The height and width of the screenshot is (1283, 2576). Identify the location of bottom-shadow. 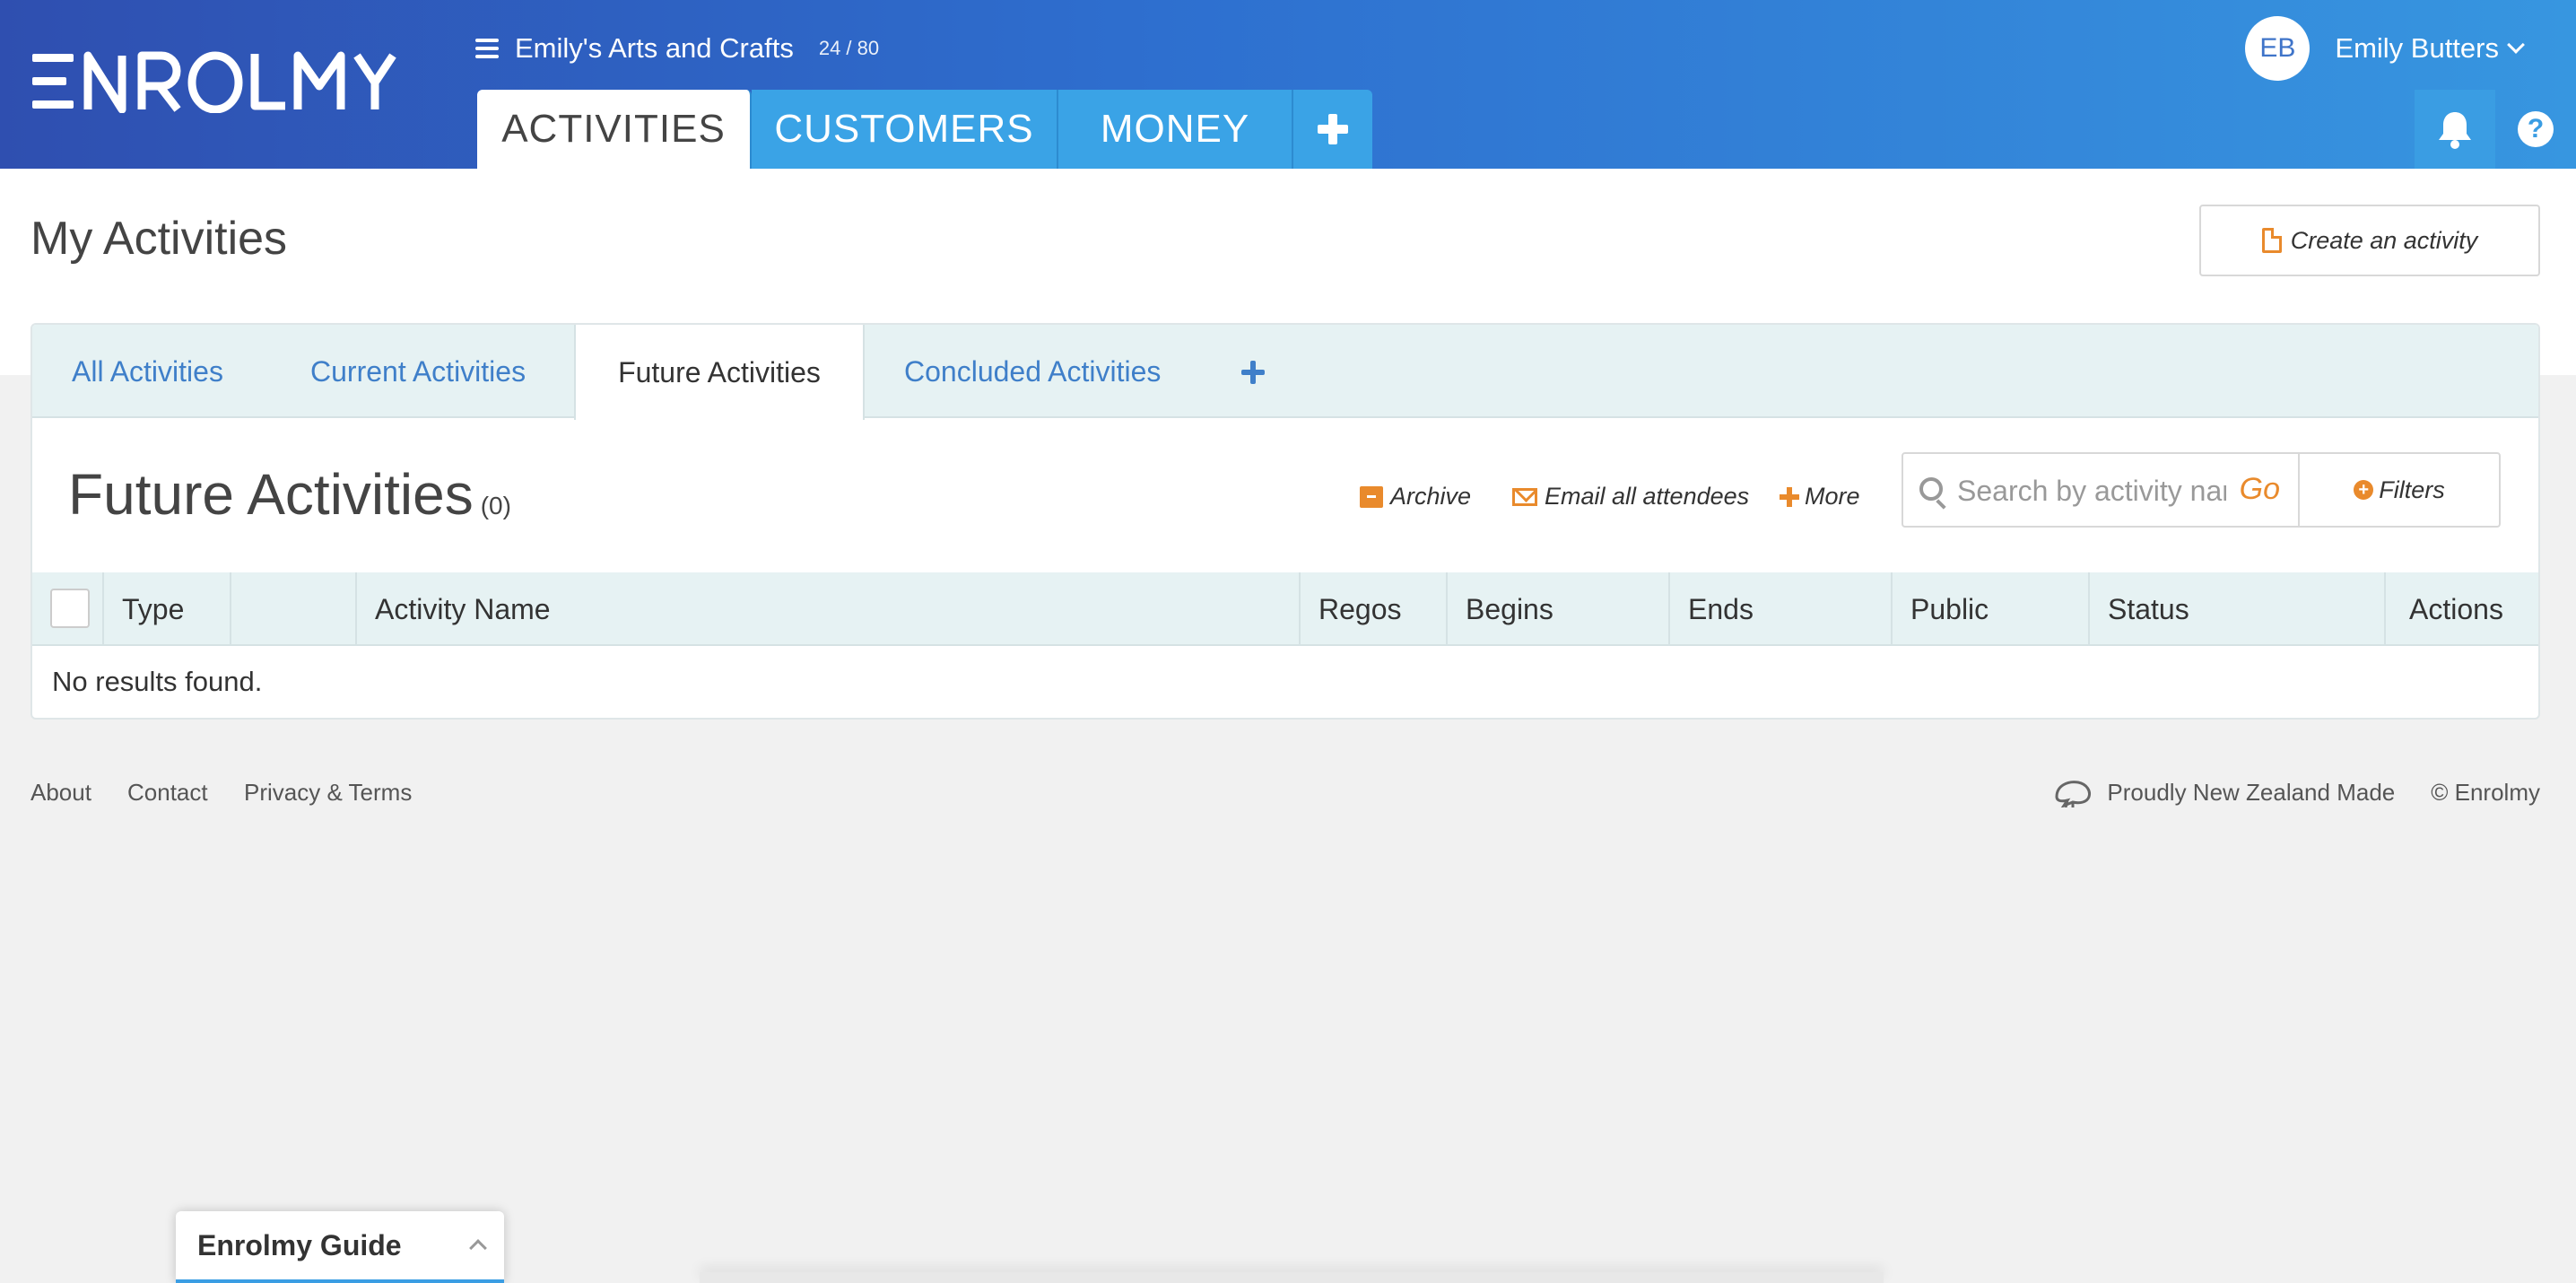
(1292, 1277).